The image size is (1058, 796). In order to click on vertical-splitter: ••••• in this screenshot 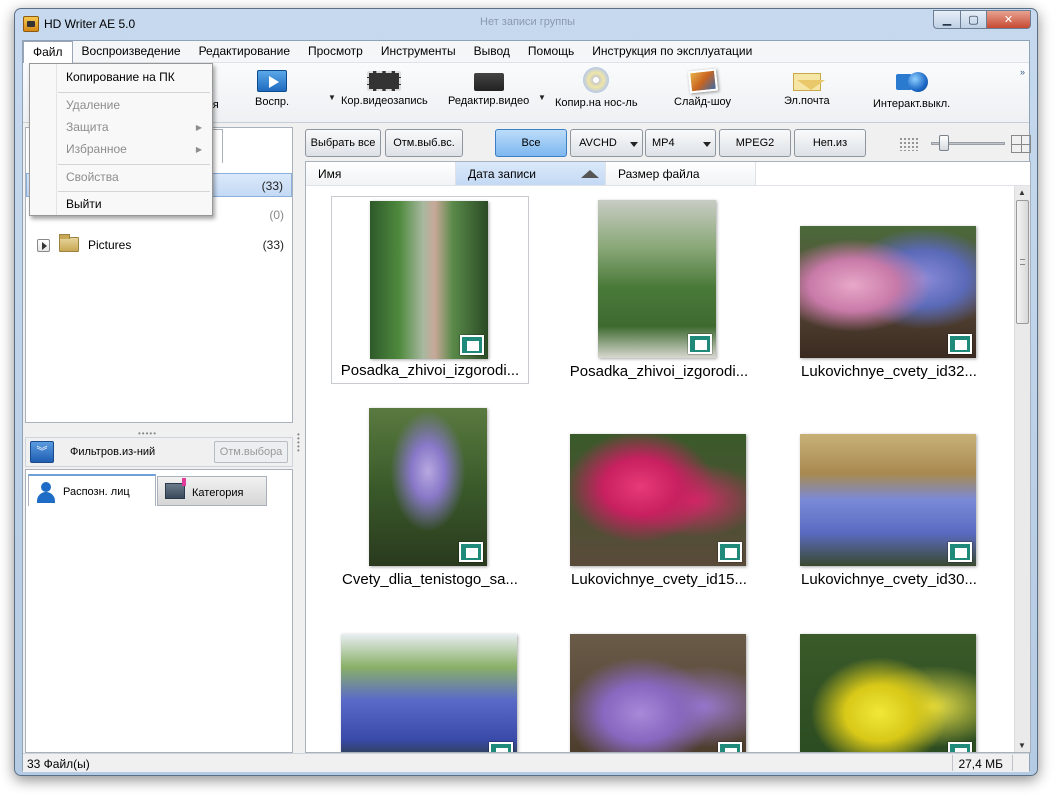, I will do `click(298, 443)`.